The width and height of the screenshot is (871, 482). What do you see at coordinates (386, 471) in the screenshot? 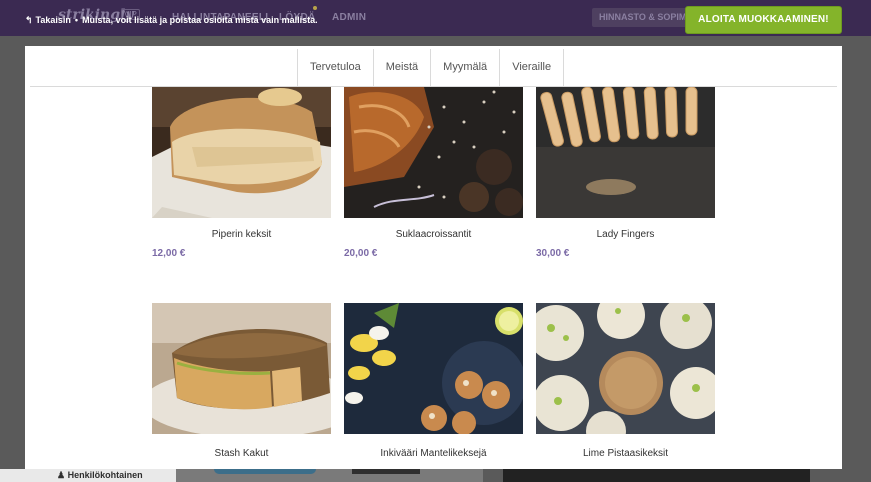
I see `footer-pill-dark` at bounding box center [386, 471].